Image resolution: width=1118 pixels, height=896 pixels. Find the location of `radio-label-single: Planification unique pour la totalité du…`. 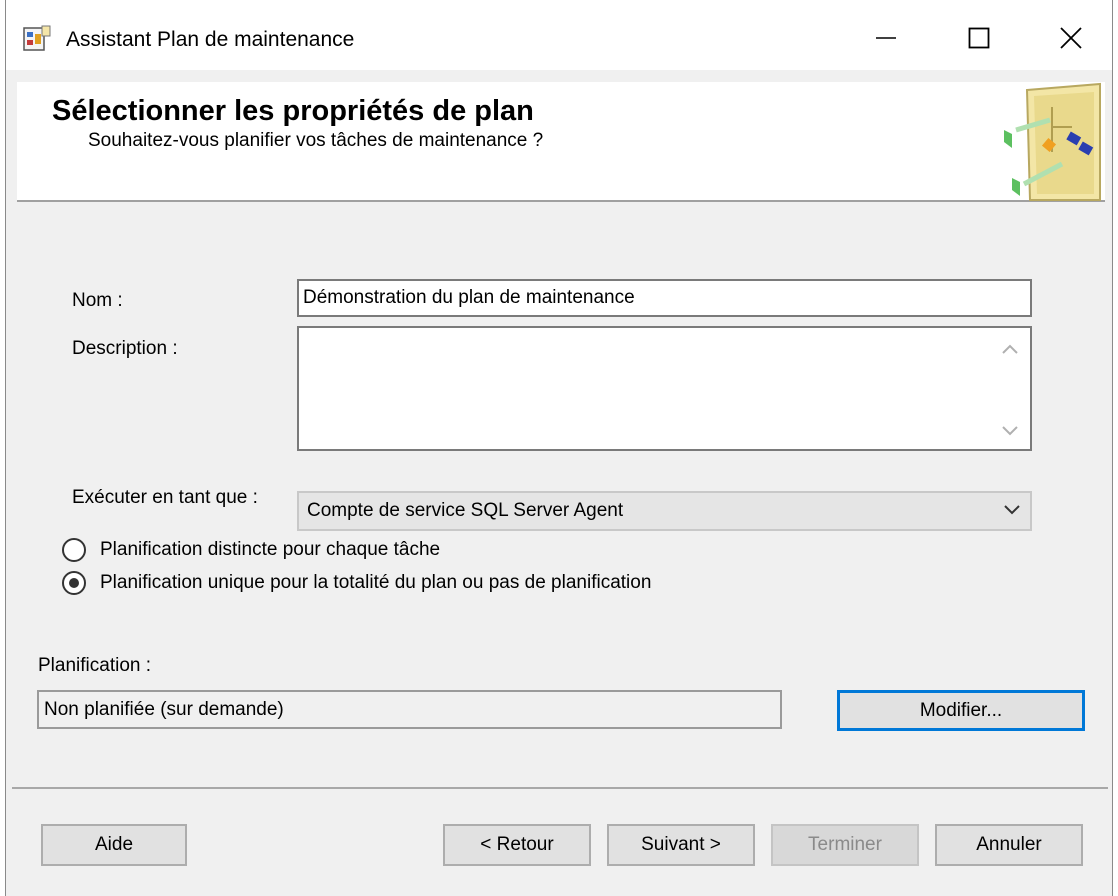

radio-label-single: Planification unique pour la totalité du… is located at coordinates (376, 582).